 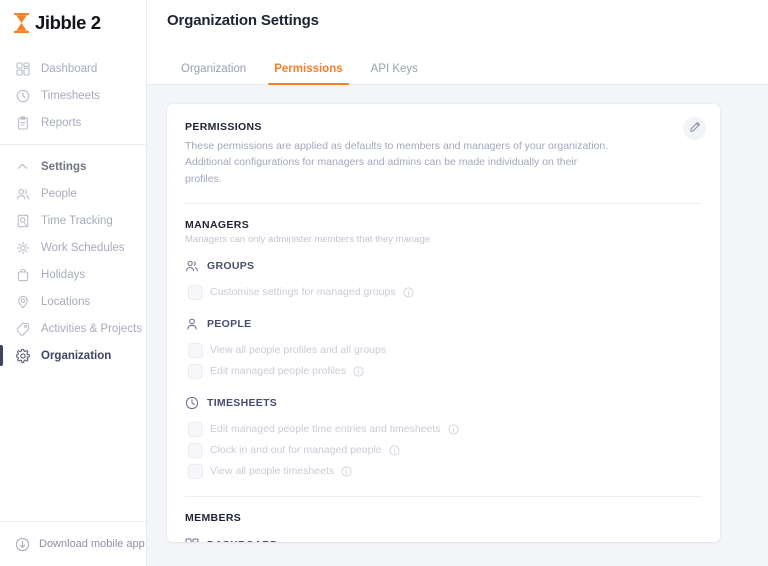 I want to click on sidebar-section-label: Settings, so click(x=64, y=166).